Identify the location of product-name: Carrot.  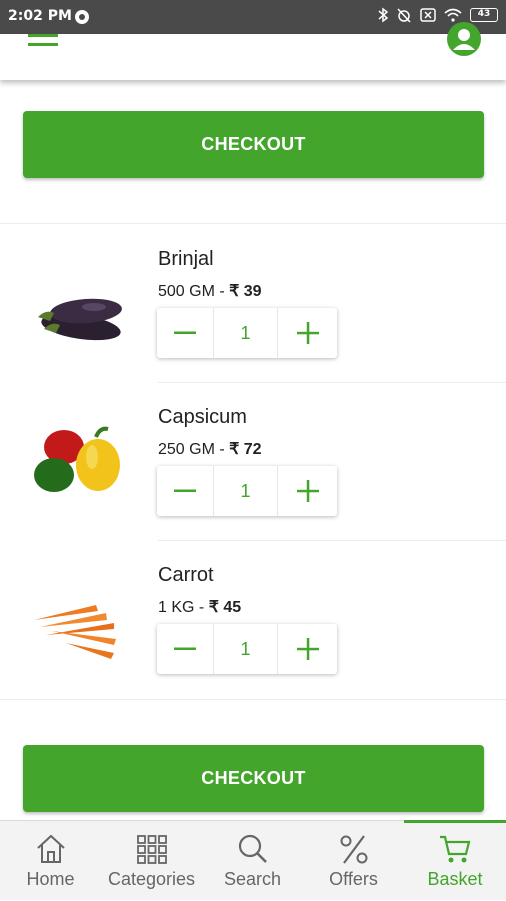
(186, 575).